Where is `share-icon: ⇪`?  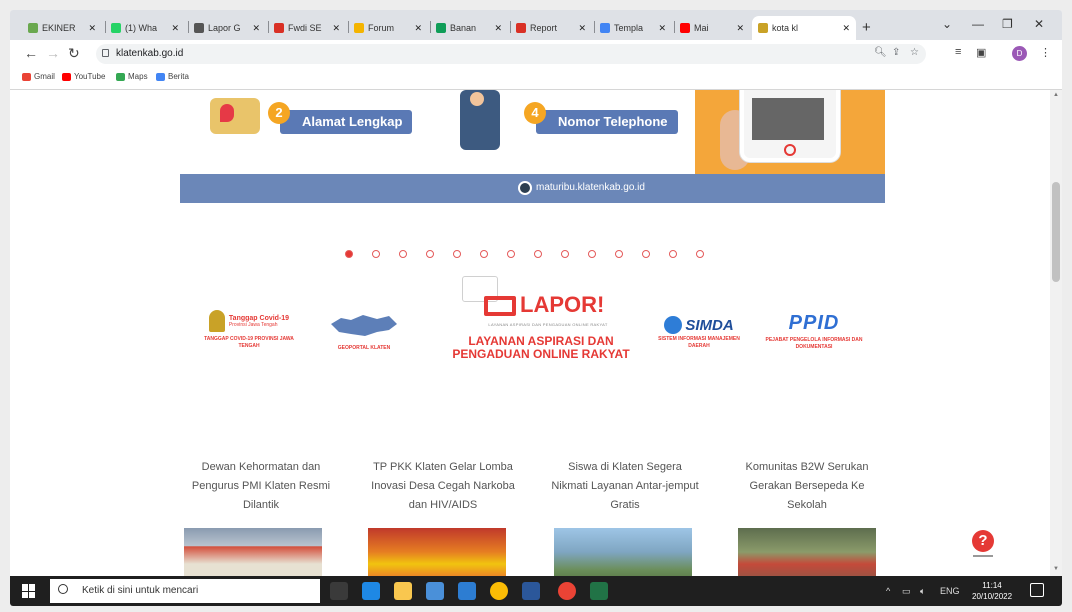 share-icon: ⇪ is located at coordinates (896, 52).